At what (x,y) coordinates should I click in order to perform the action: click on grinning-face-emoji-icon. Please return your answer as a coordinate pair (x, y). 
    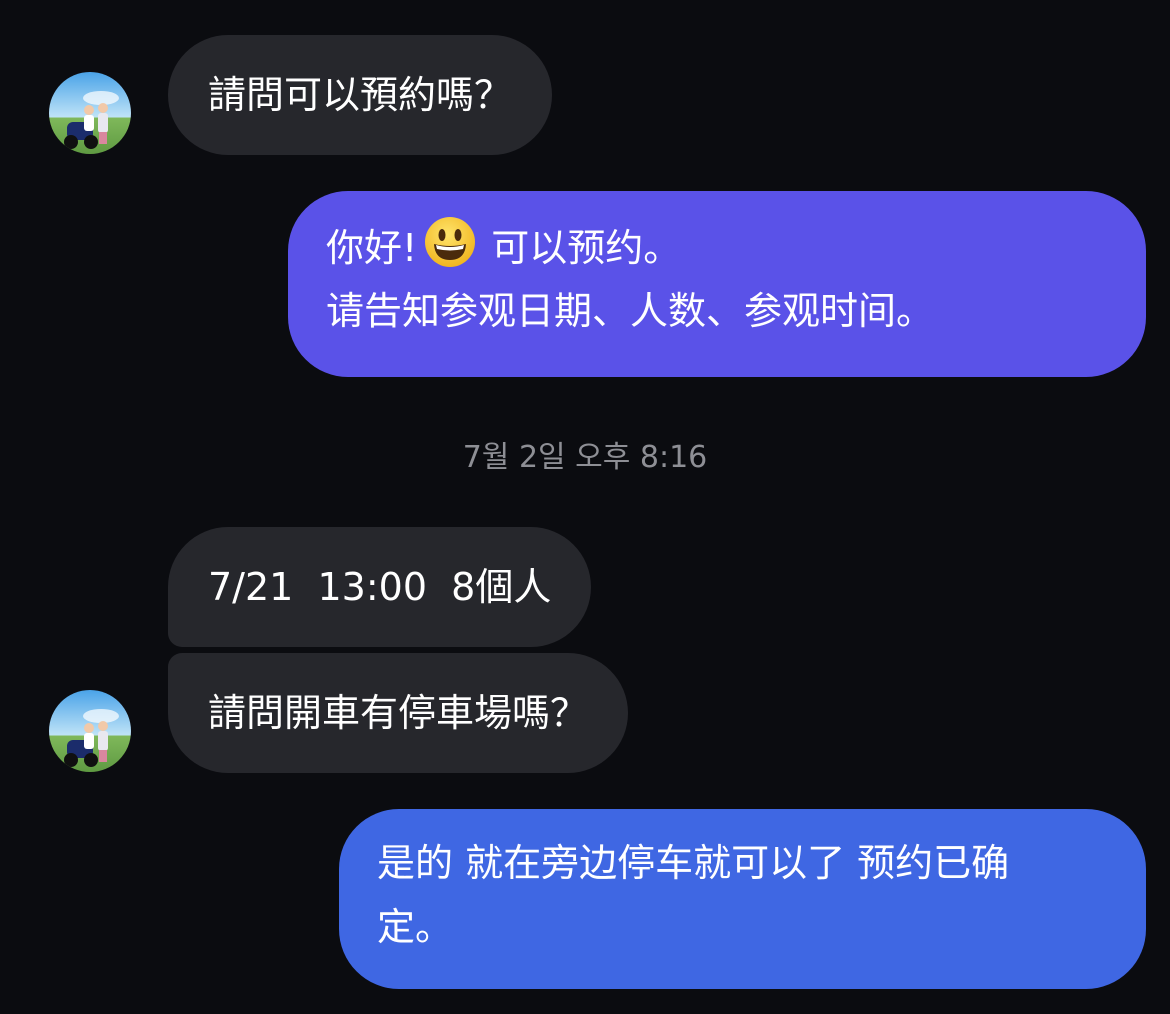
    Looking at the image, I should click on (450, 242).